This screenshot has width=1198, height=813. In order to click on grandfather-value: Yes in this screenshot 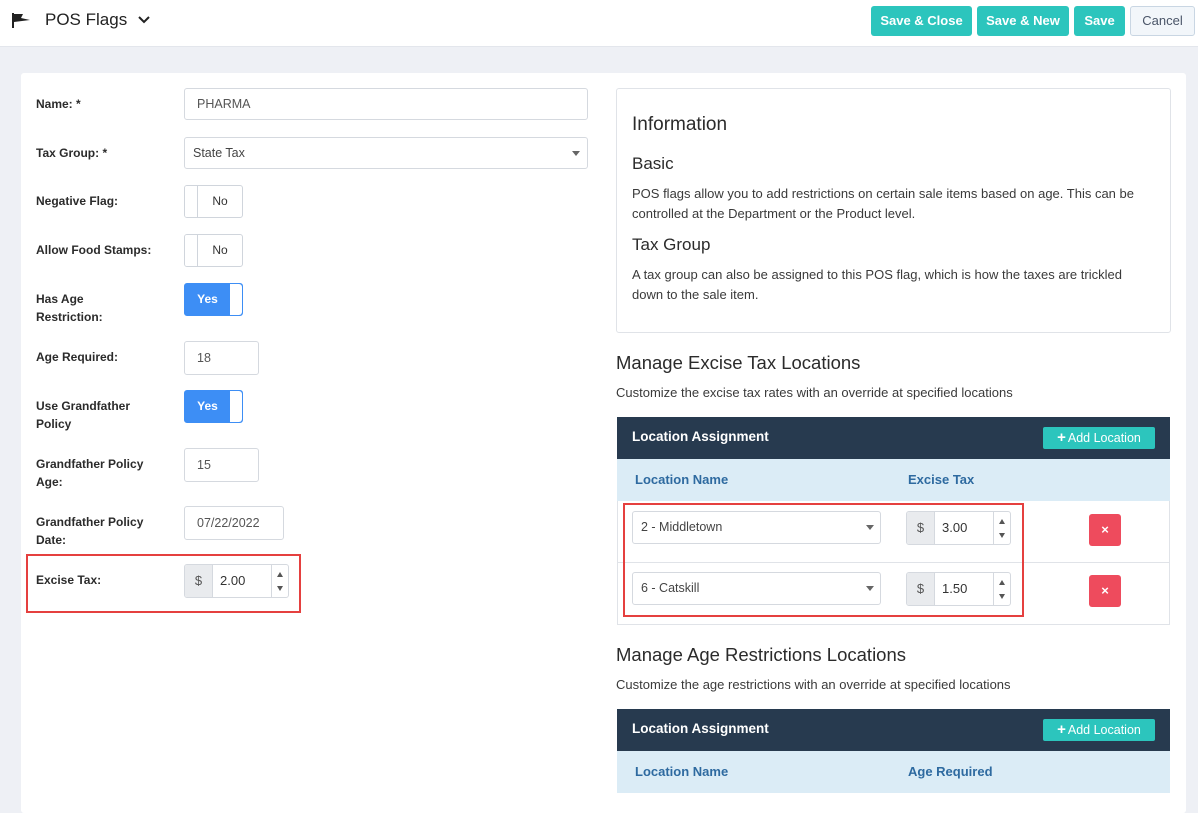, I will do `click(207, 406)`.